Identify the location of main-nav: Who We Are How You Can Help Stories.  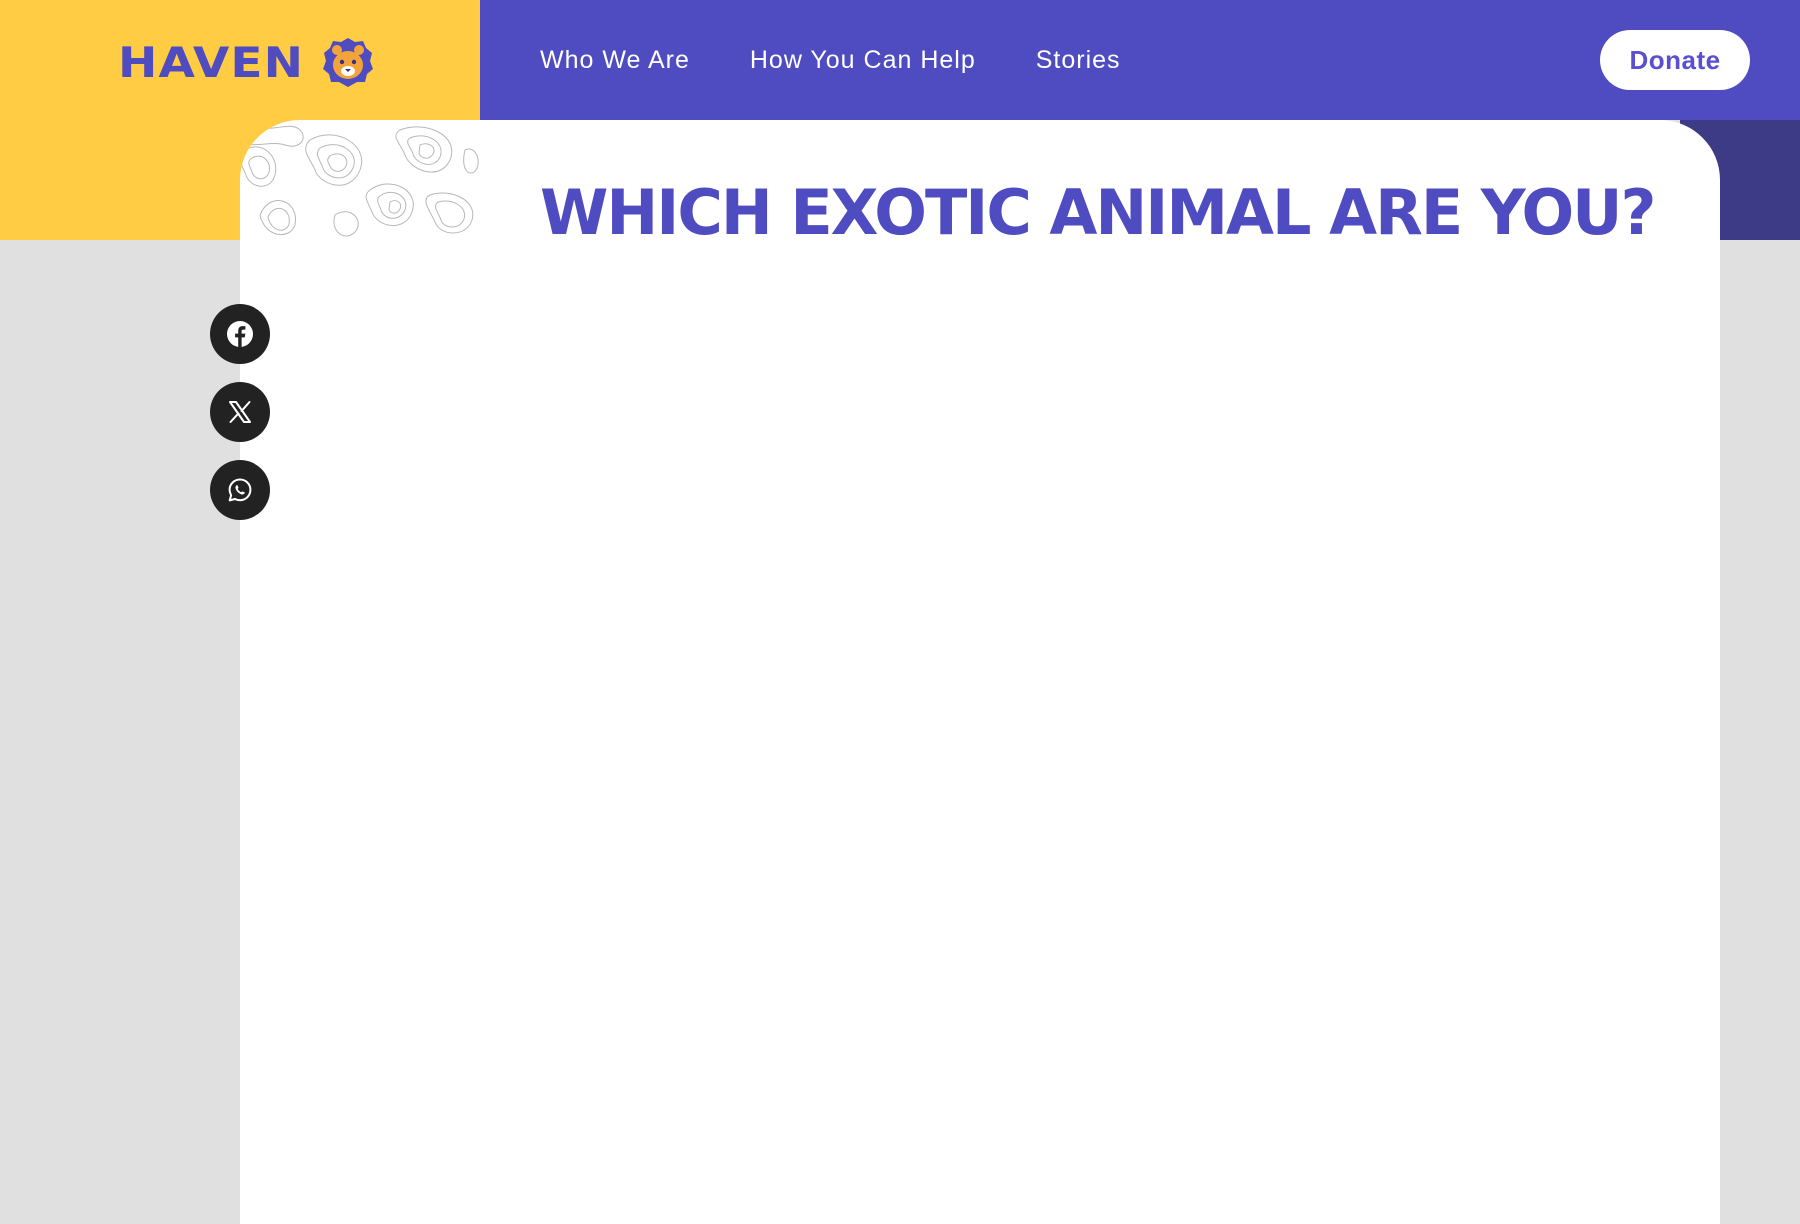
(830, 60).